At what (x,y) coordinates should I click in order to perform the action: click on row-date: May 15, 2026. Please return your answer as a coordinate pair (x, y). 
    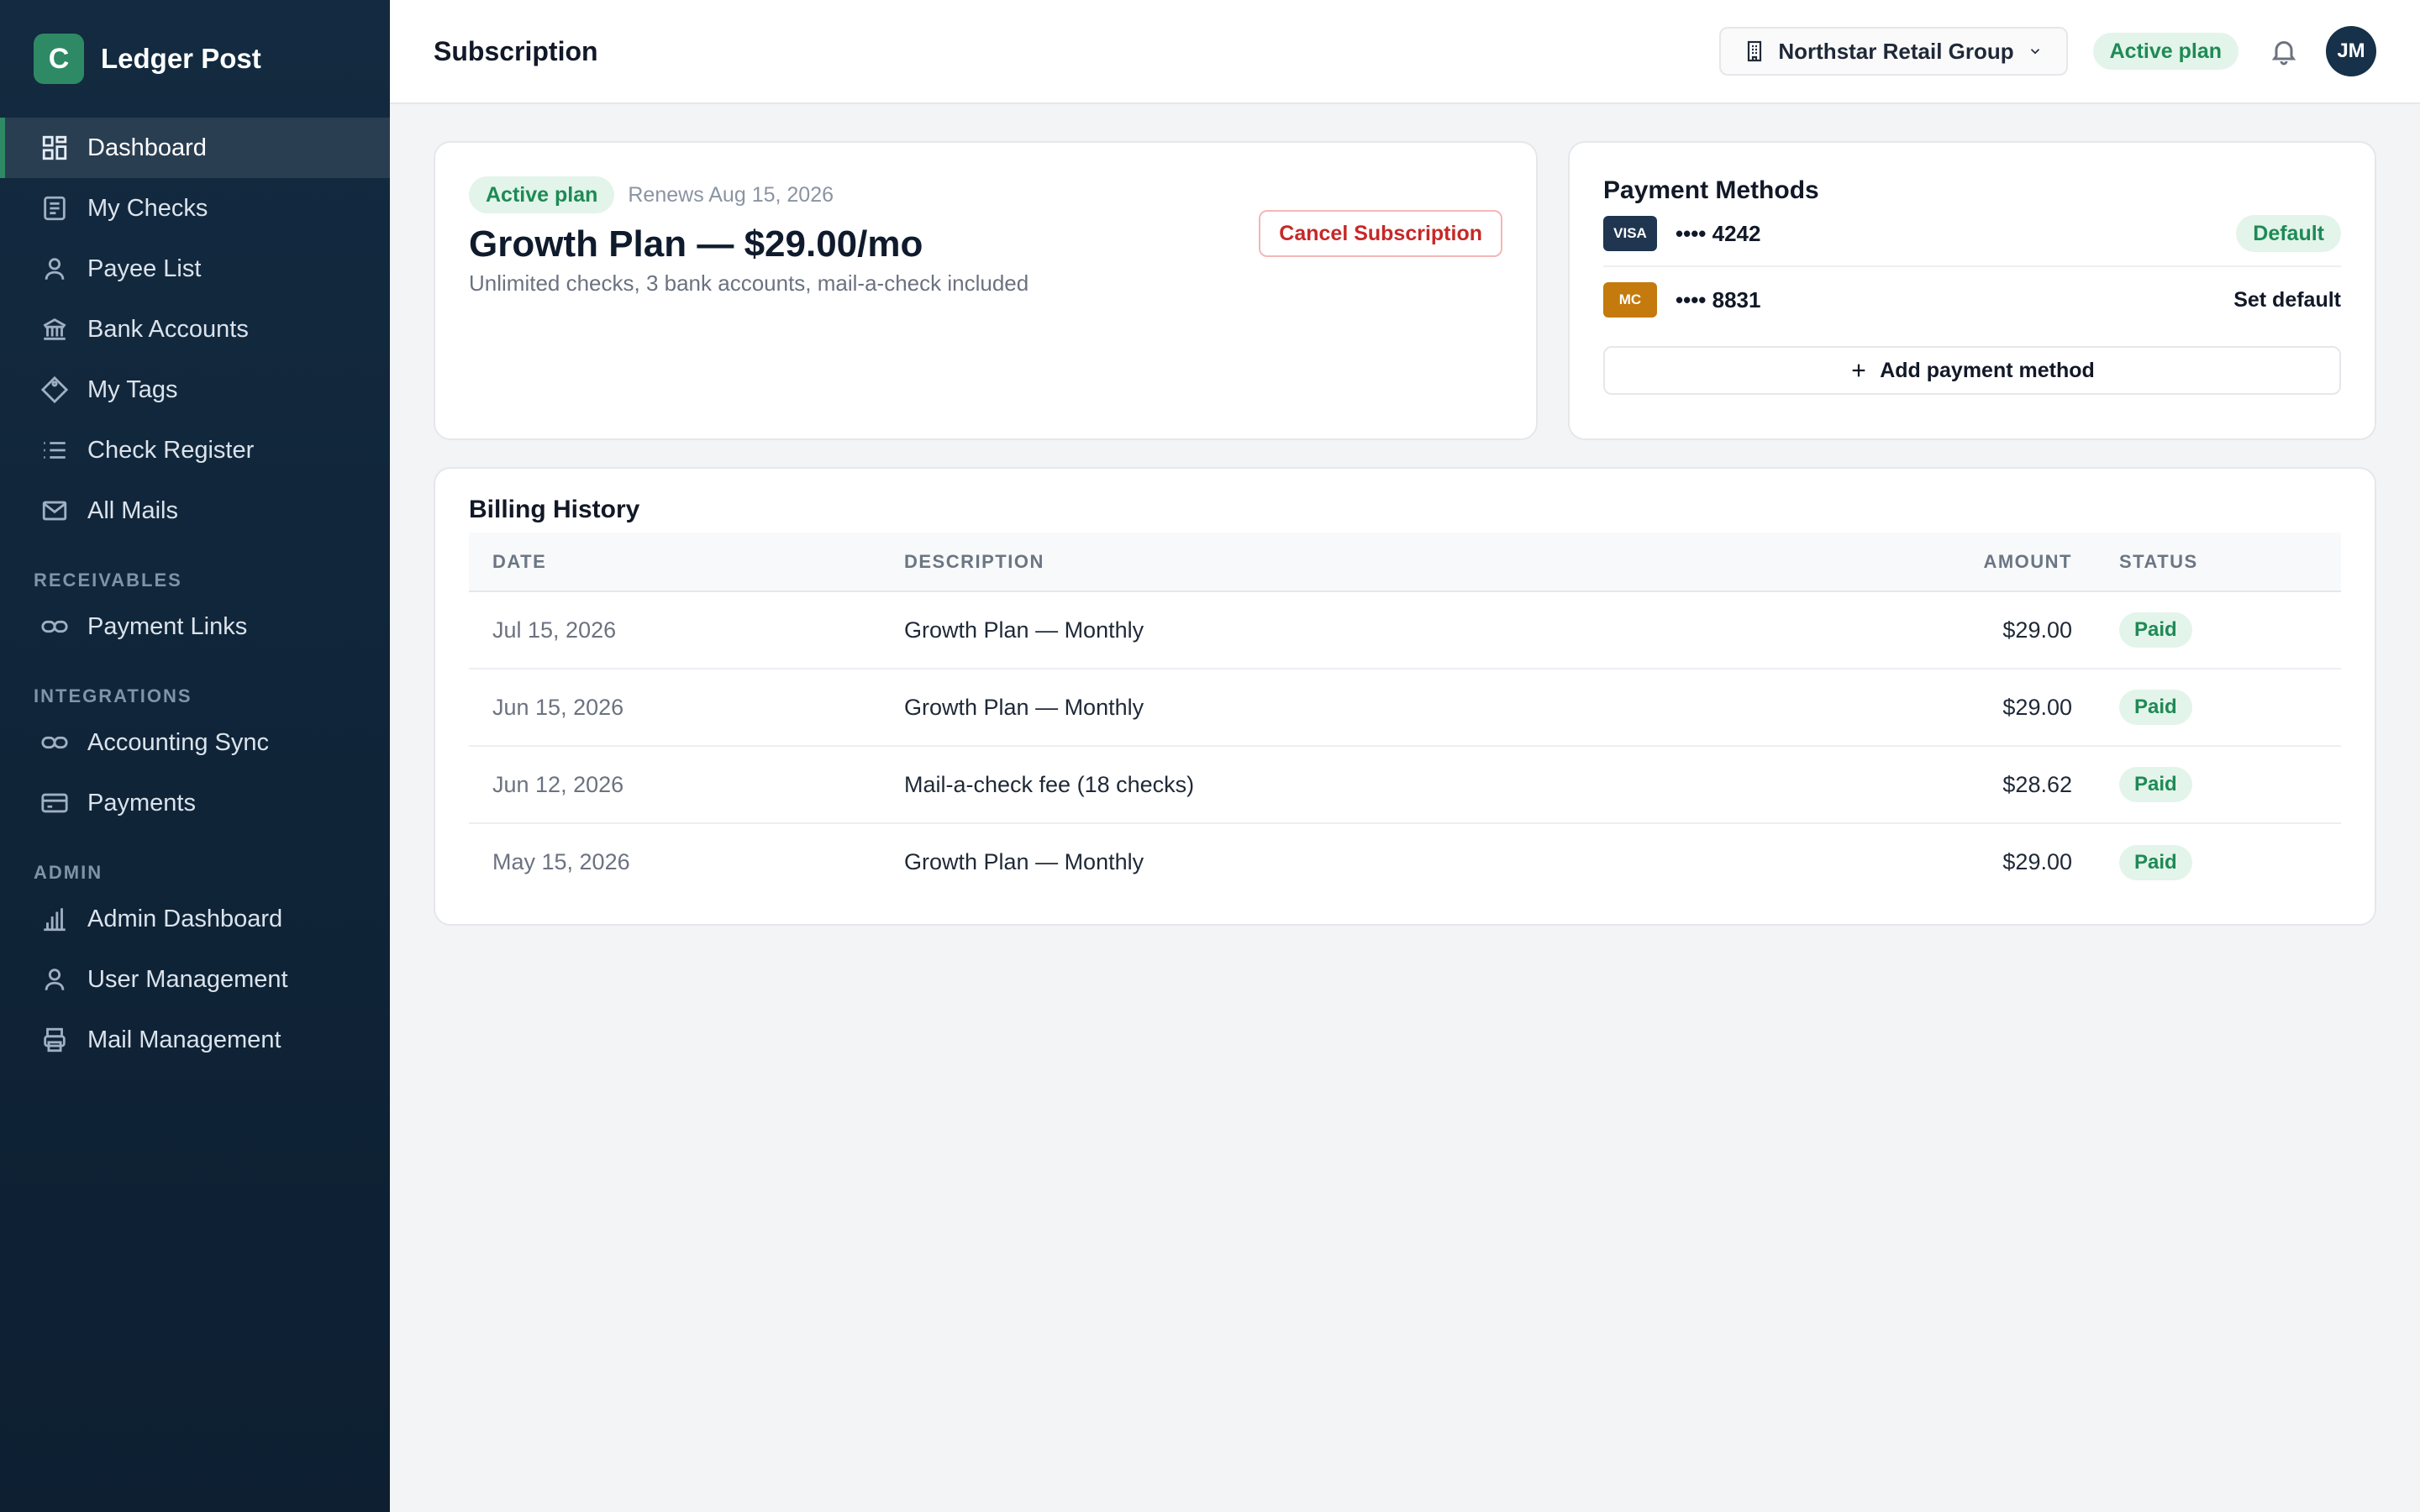
    Looking at the image, I should click on (561, 861).